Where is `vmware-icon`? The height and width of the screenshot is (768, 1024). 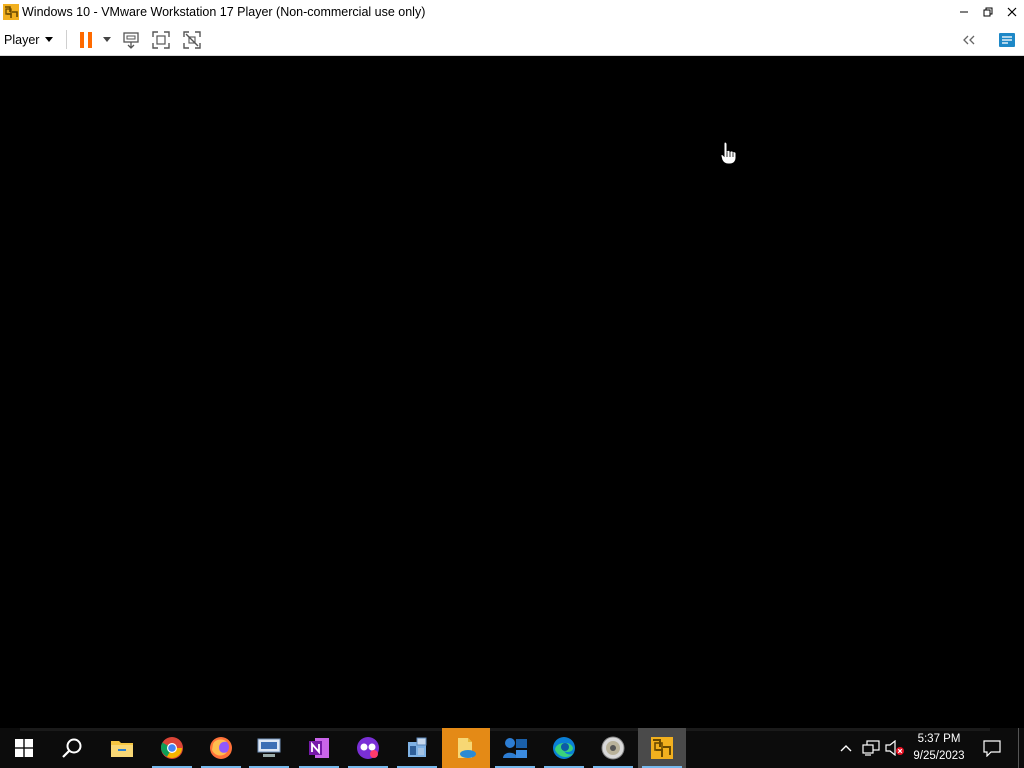 vmware-icon is located at coordinates (662, 748).